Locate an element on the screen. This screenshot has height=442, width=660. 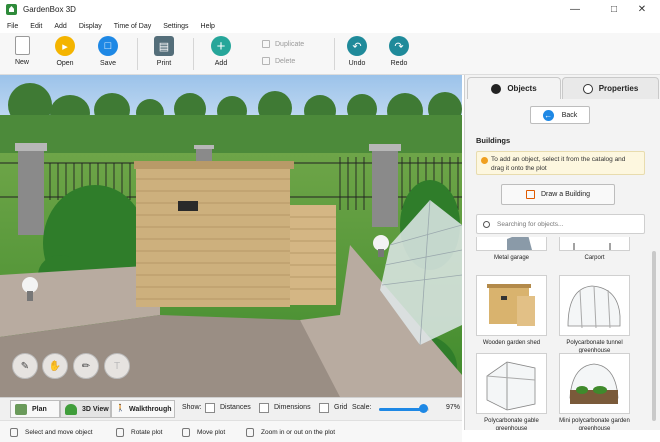
trash-icon is located at coordinates (266, 61).